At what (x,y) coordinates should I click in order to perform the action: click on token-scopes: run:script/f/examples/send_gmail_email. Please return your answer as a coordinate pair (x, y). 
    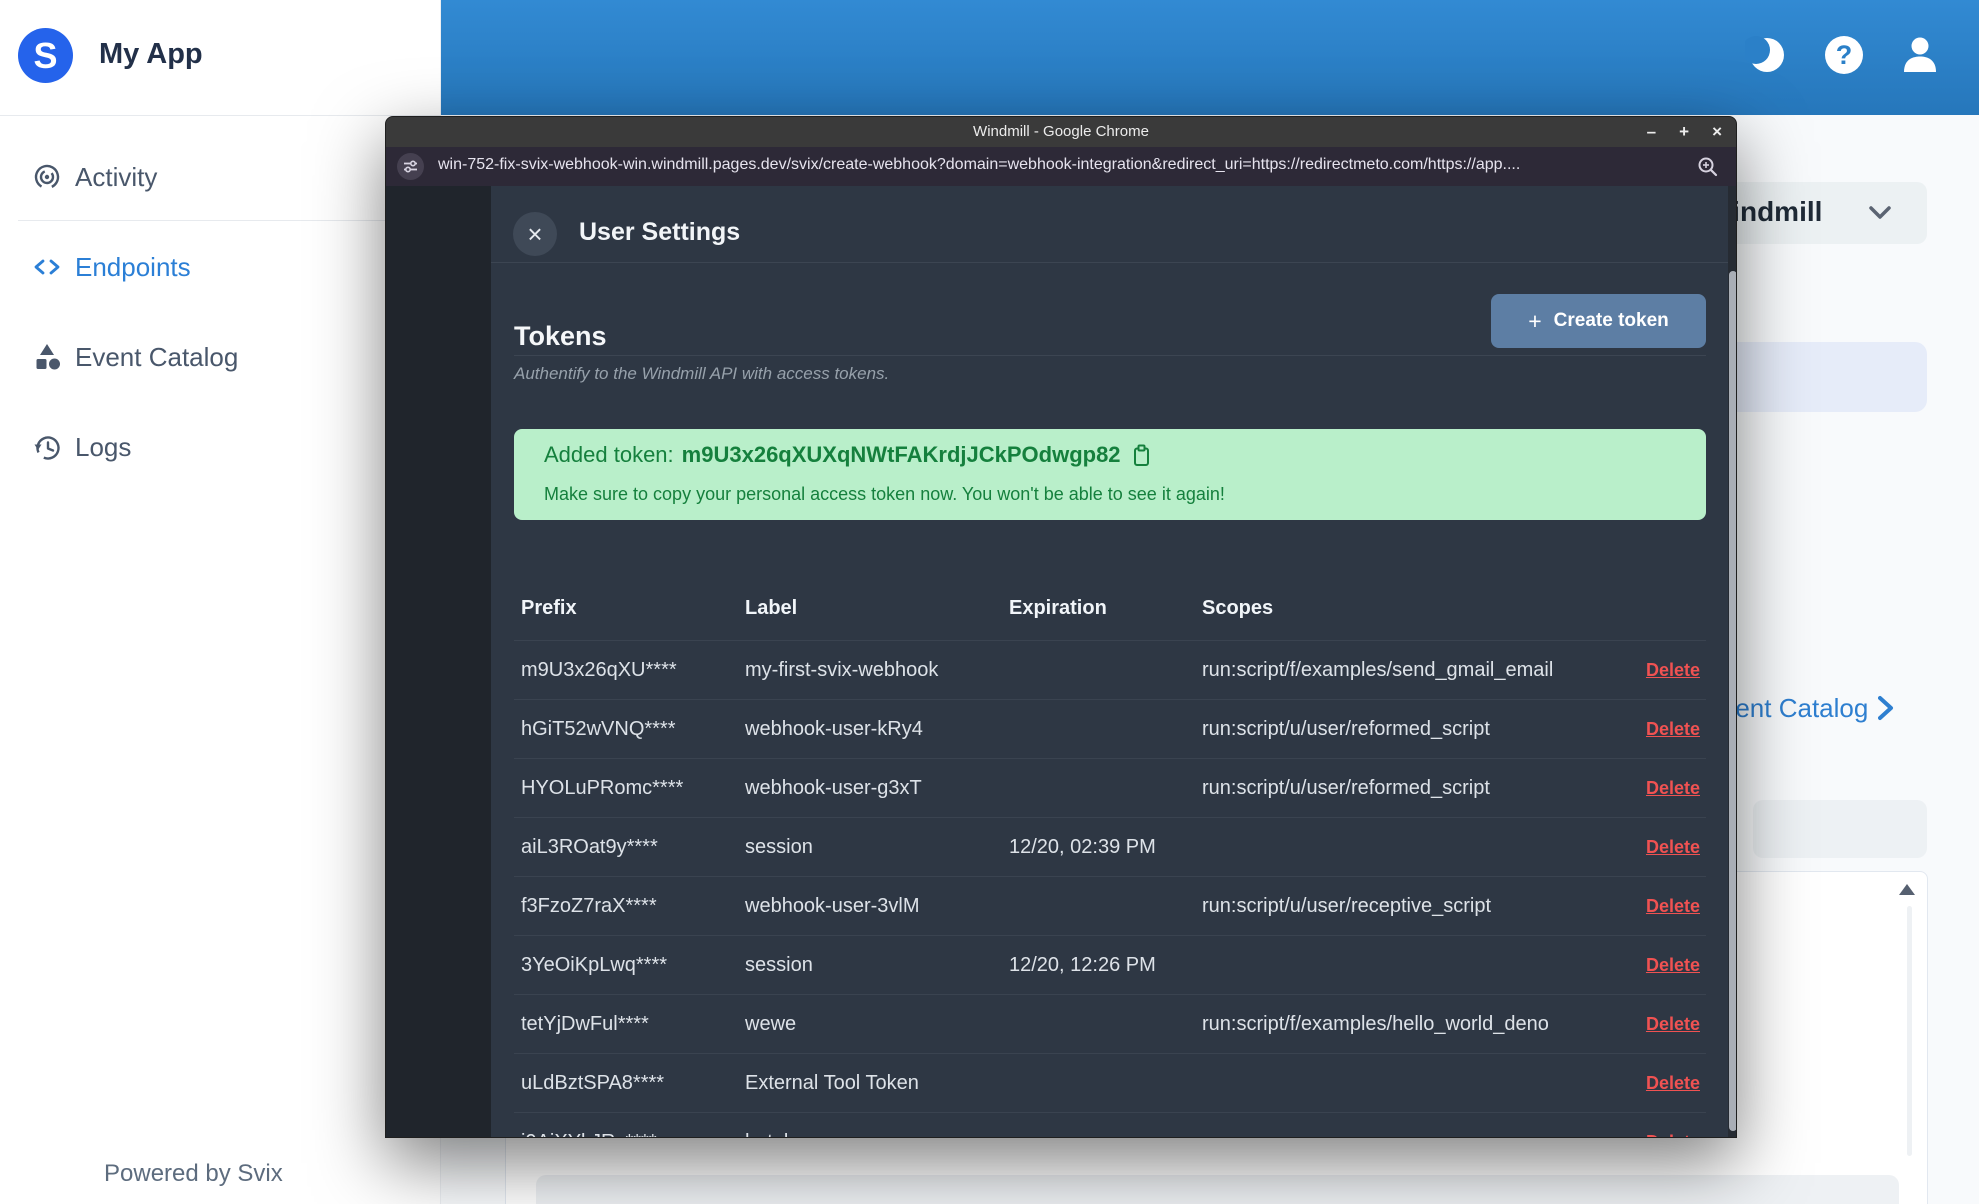
    Looking at the image, I should click on (1378, 669).